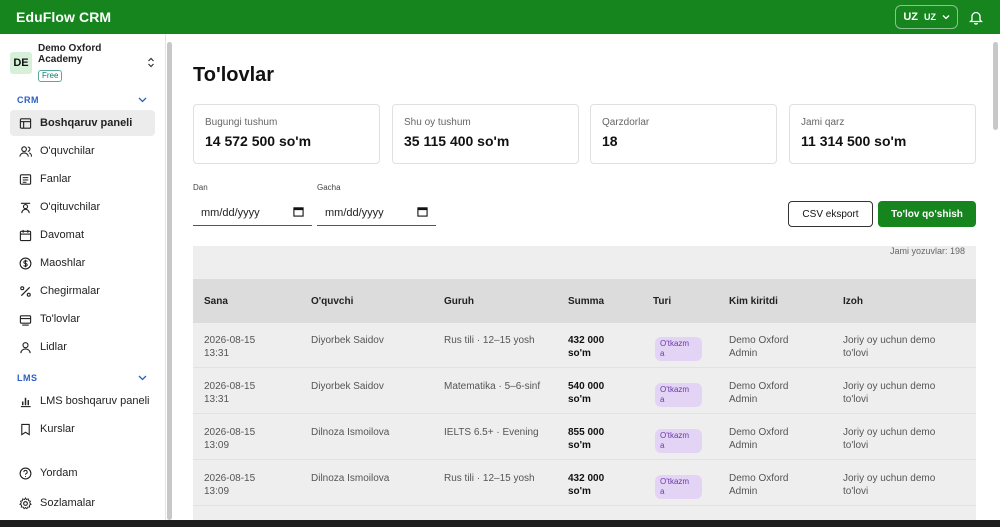  Describe the element at coordinates (95, 401) in the screenshot. I see `sidebar-item-label: LMS boshqaruv paneli` at that location.